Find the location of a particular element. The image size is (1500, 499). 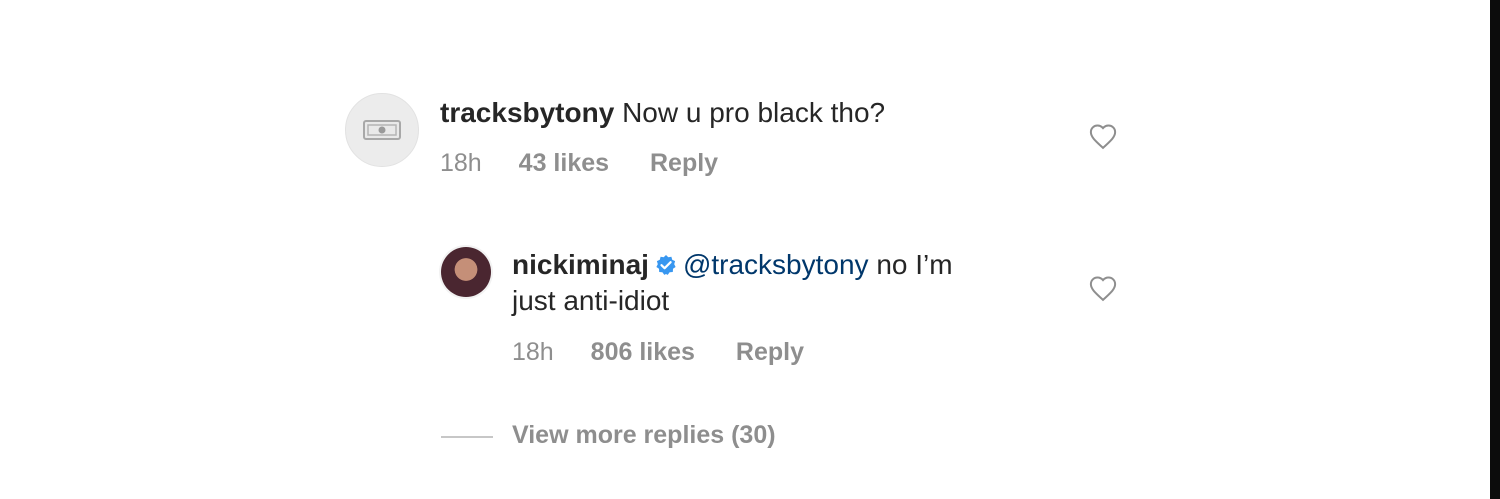

window-edge is located at coordinates (1495, 249).